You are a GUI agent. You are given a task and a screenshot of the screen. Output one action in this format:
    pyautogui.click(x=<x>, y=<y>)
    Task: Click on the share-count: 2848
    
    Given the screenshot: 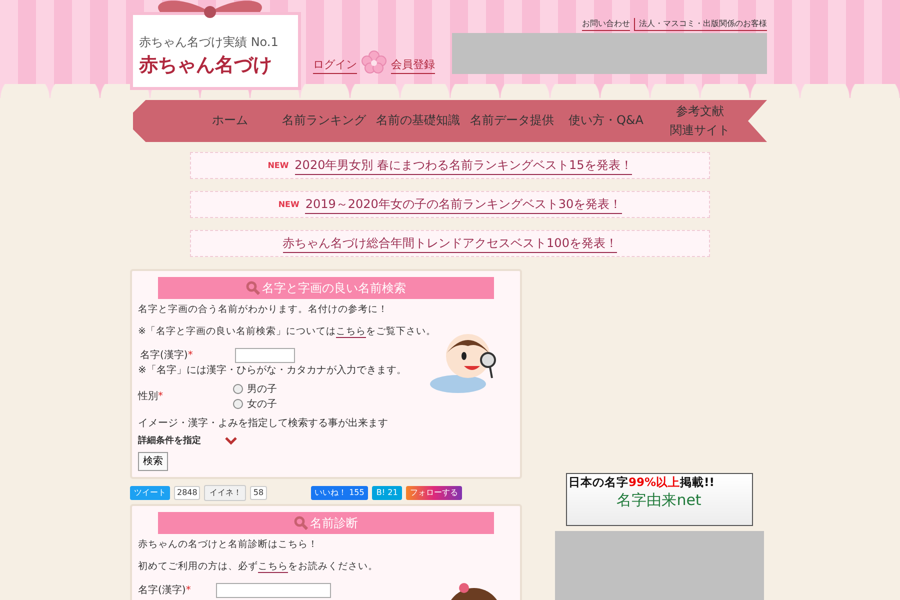 What is the action you would take?
    pyautogui.click(x=187, y=493)
    